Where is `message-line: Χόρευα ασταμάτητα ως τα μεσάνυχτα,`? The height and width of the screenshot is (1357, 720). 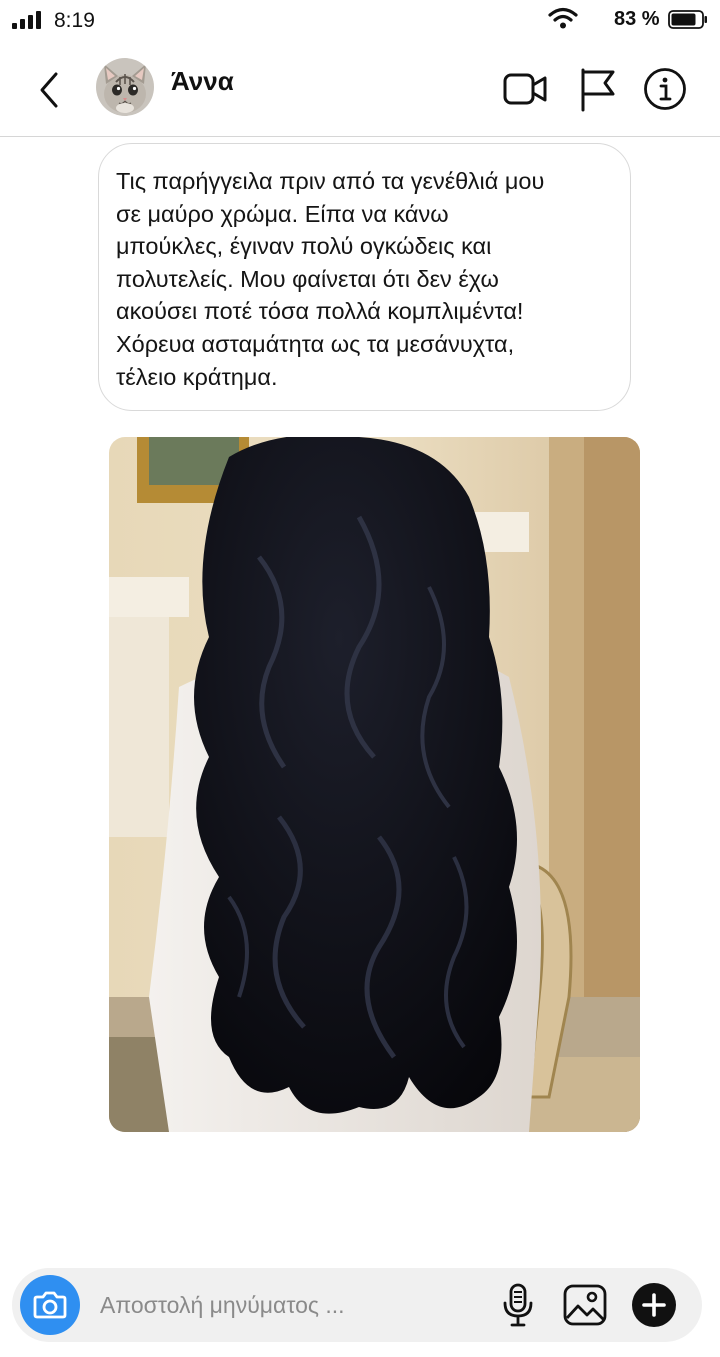
message-line: Χόρευα ασταμάτητα ως τα μεσάνυχτα, is located at coordinates (315, 343).